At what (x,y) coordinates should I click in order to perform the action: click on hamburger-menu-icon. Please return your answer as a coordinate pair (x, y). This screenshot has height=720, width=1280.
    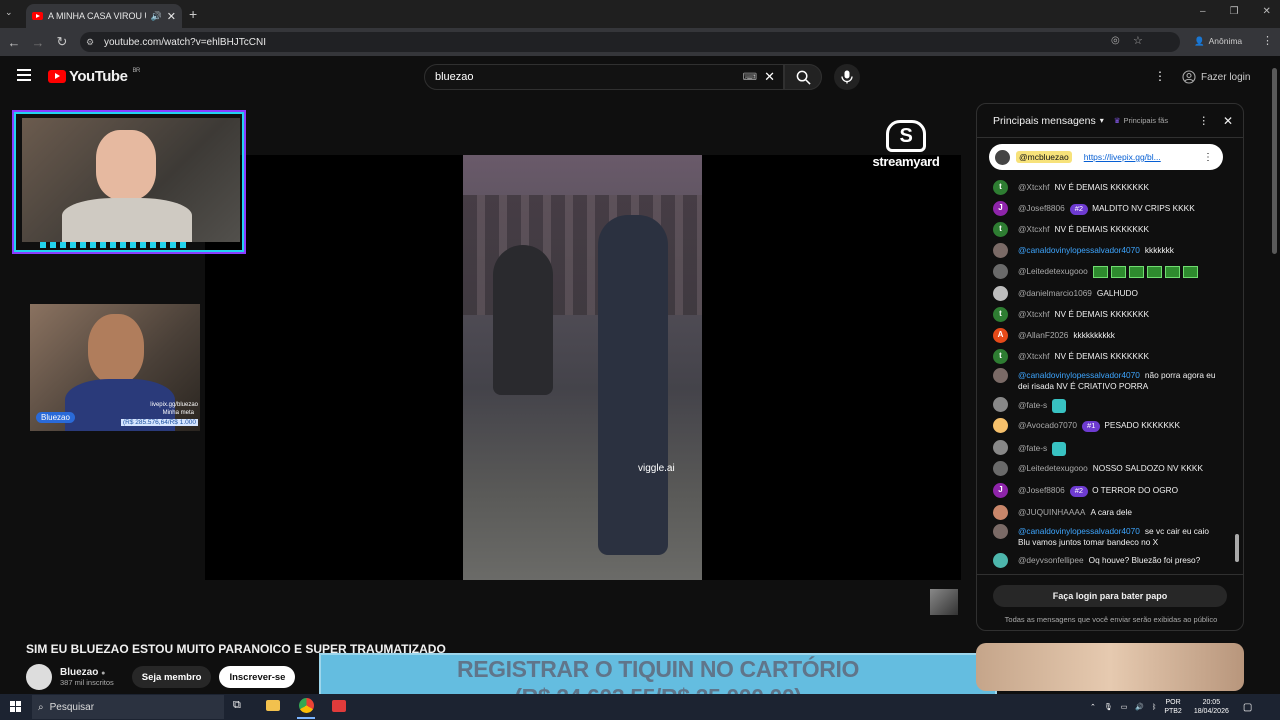
    Looking at the image, I should click on (24, 75).